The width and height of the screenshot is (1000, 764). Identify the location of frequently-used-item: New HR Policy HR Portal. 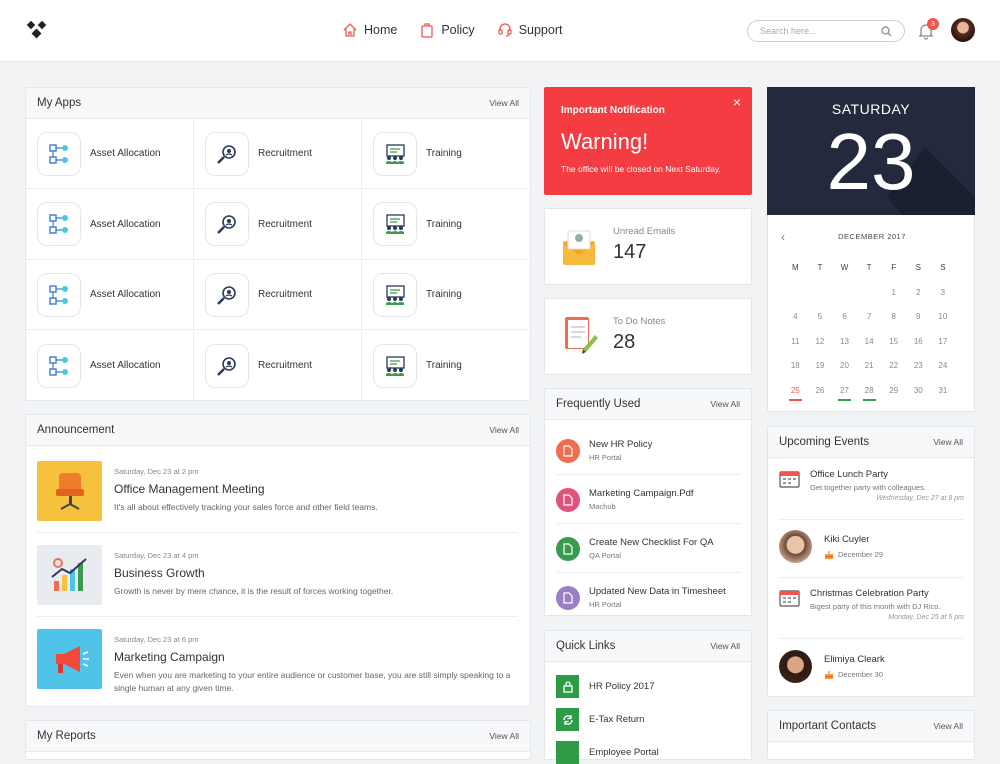
(648, 450).